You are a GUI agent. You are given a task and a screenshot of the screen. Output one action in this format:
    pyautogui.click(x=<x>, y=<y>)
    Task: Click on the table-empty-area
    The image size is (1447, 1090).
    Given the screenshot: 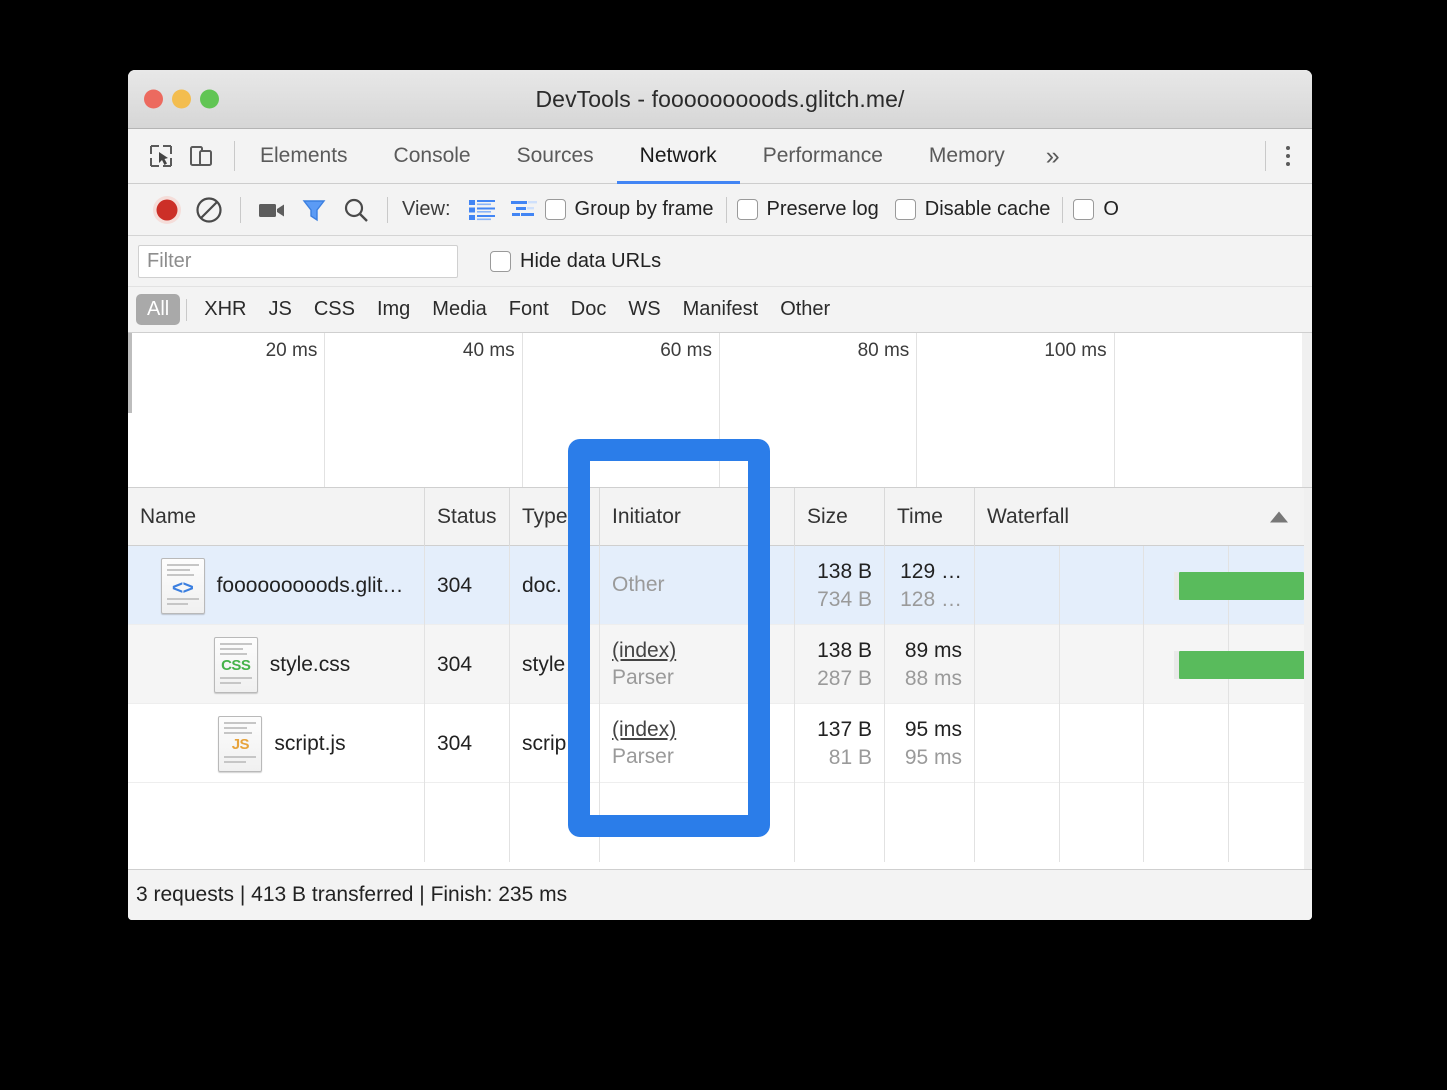 What is the action you would take?
    pyautogui.click(x=720, y=827)
    